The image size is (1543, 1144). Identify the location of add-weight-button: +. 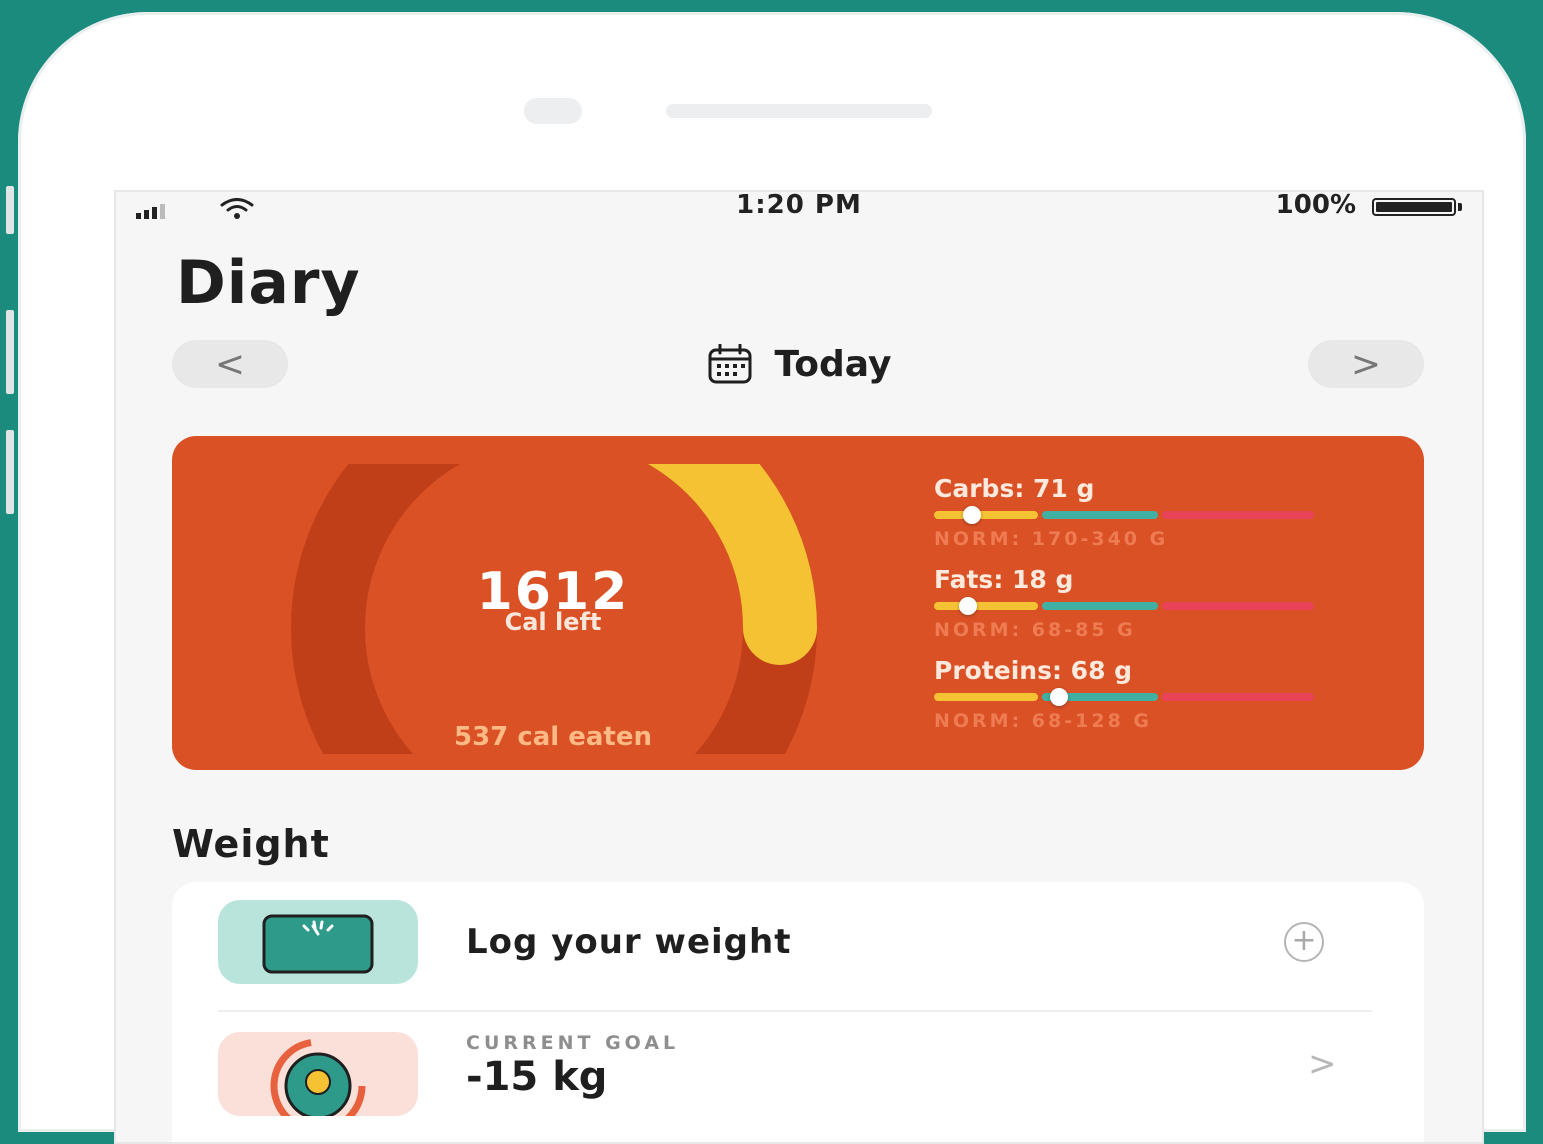
(1304, 942).